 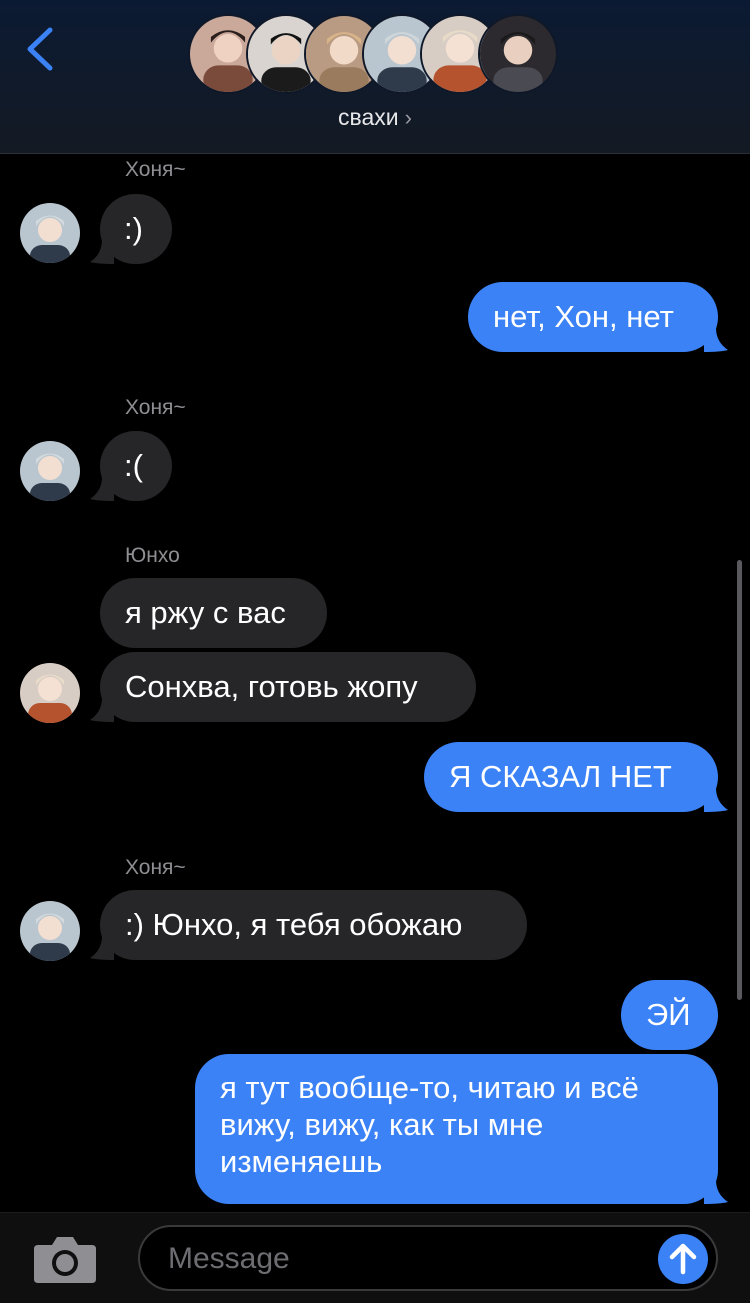 What do you see at coordinates (382, 1124) in the screenshot?
I see `message-line: вижу, вижу, как ты мне` at bounding box center [382, 1124].